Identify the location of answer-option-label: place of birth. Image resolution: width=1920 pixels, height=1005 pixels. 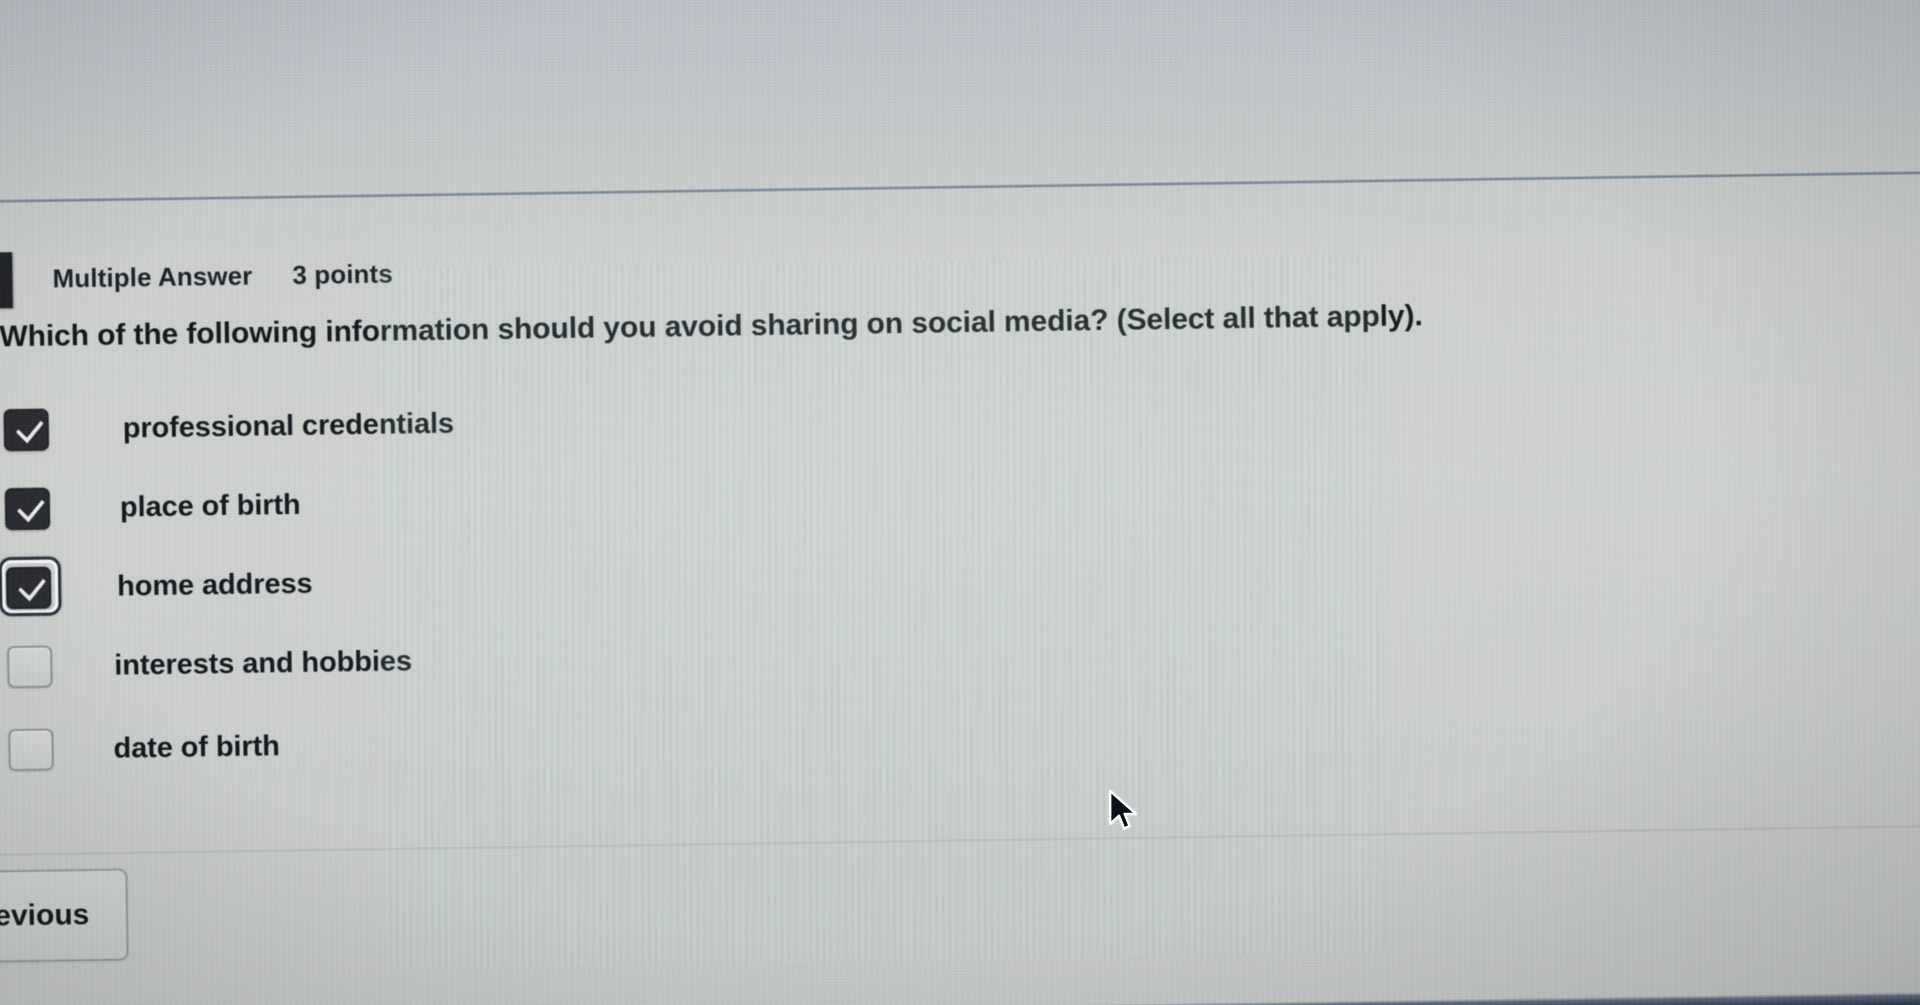
(210, 506).